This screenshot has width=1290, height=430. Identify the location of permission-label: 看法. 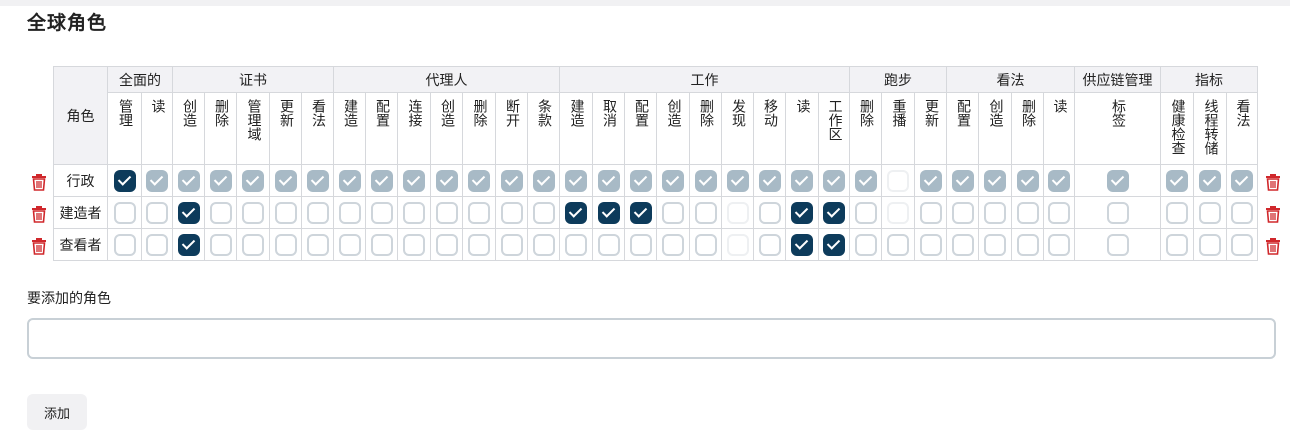
(1242, 113).